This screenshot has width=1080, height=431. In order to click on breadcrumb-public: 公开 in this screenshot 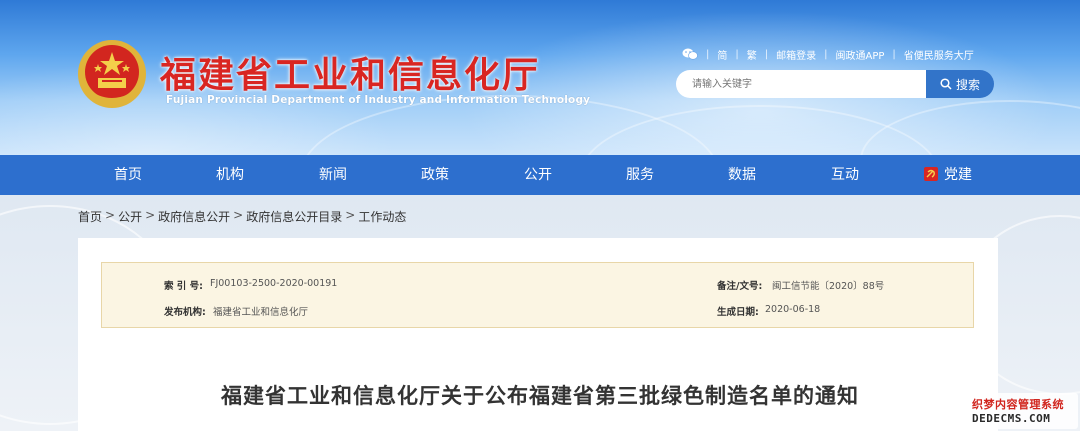, I will do `click(130, 216)`.